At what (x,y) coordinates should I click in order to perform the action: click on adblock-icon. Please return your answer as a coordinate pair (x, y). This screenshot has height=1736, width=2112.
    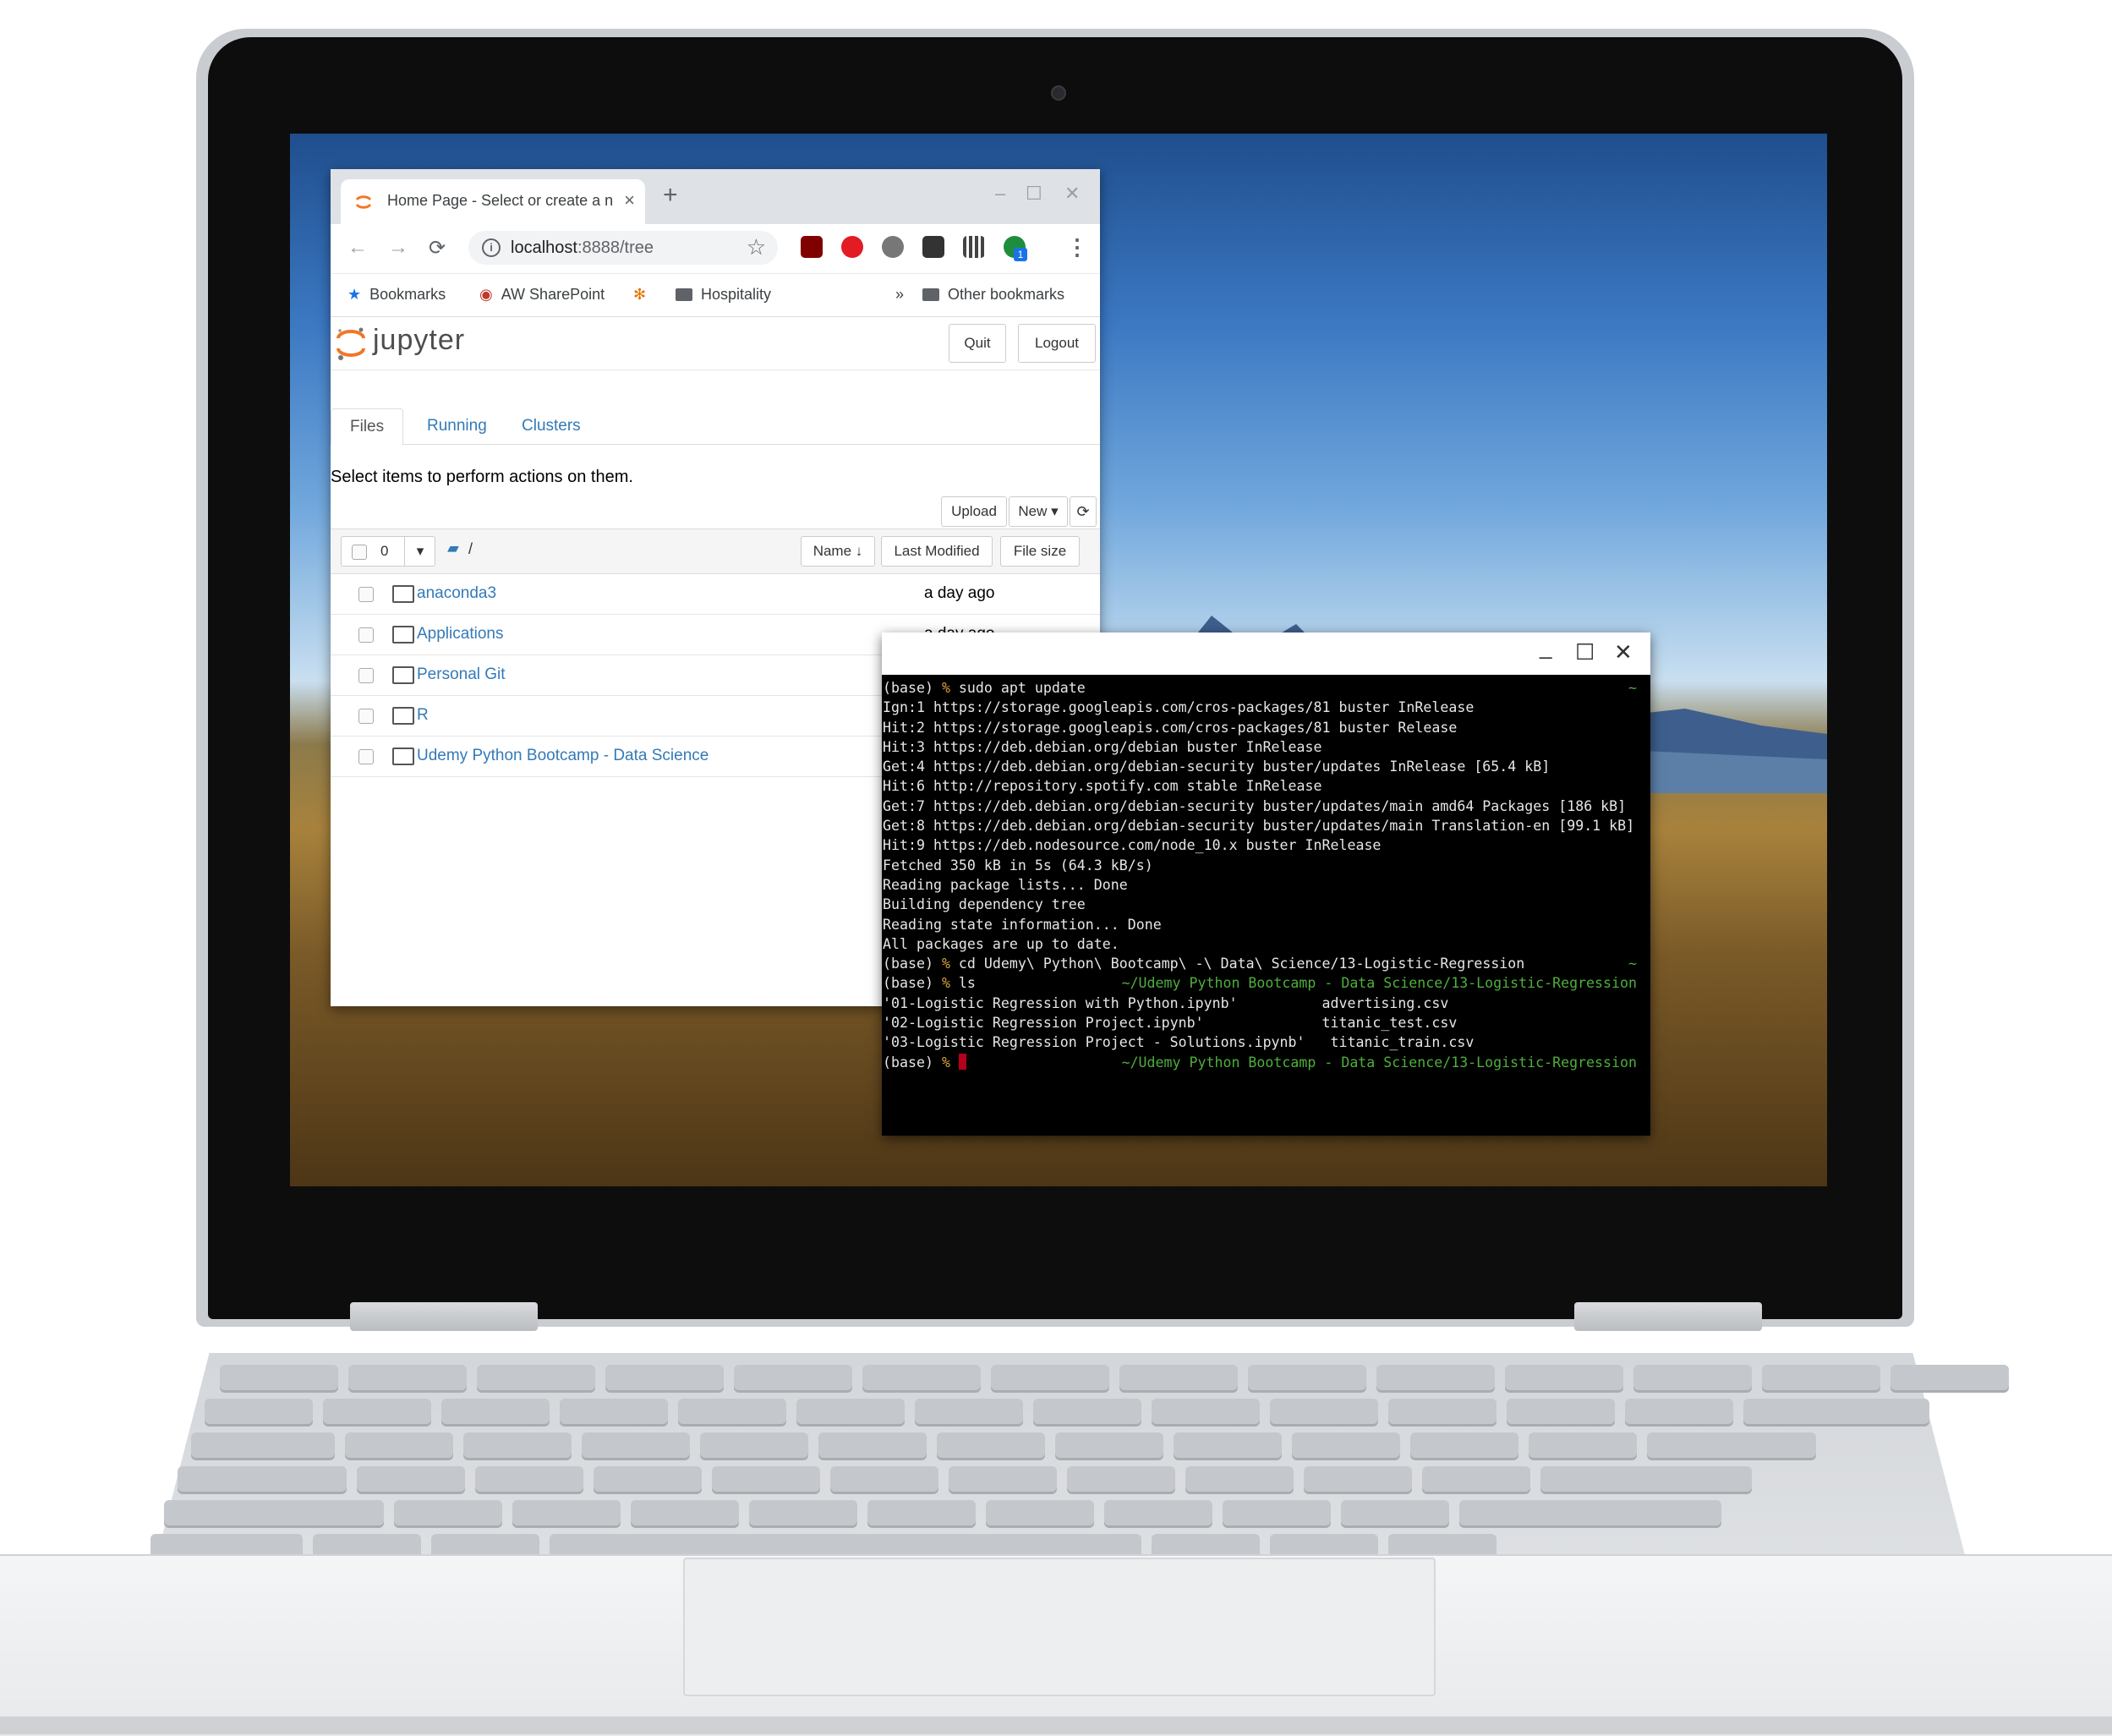
    Looking at the image, I should click on (852, 247).